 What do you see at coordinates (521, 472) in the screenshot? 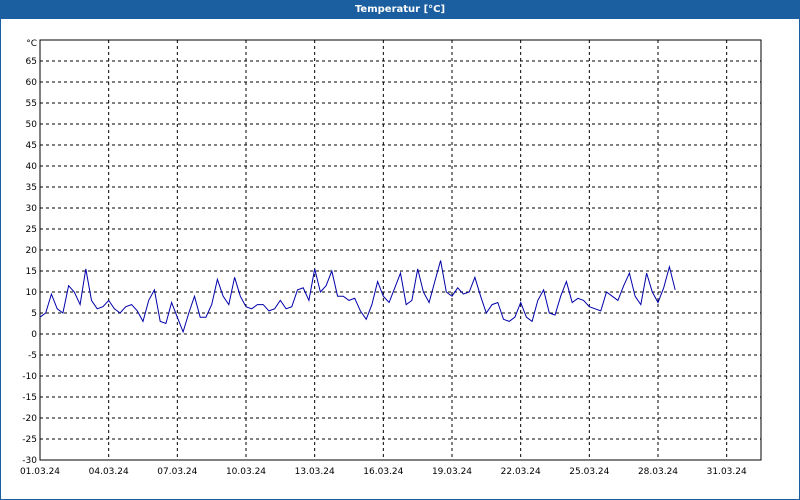
I see `x-tick-label: 22.03.24` at bounding box center [521, 472].